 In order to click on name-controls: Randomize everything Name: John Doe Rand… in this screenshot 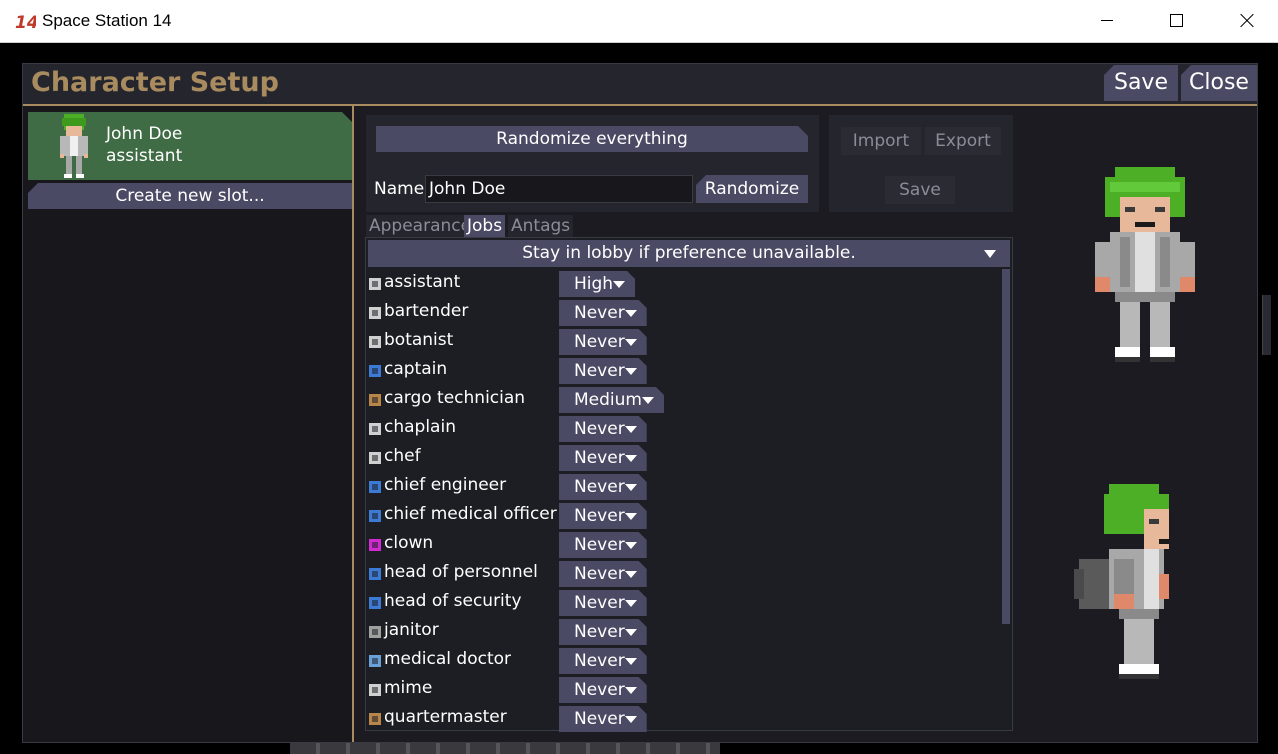, I will do `click(592, 163)`.